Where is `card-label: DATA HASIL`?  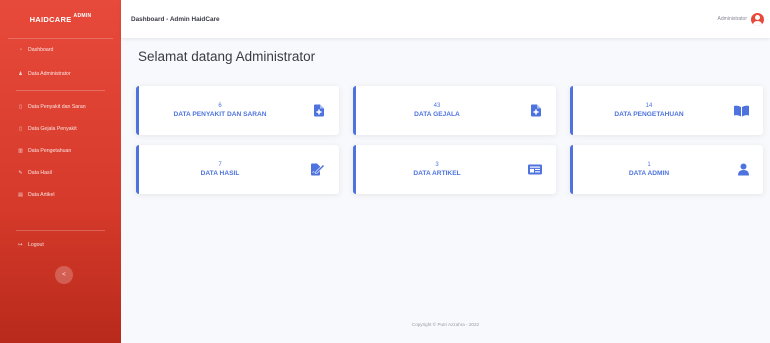 card-label: DATA HASIL is located at coordinates (220, 173).